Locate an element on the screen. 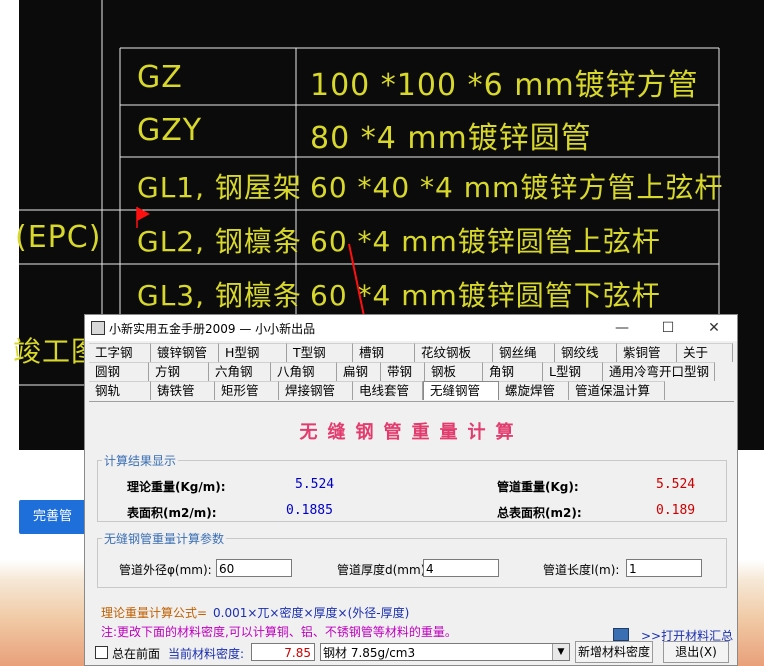 This screenshot has height=666, width=764. title-bar: 小新实用五金手册2009 — 小小新出品 — ☐ ✕ is located at coordinates (411, 328).